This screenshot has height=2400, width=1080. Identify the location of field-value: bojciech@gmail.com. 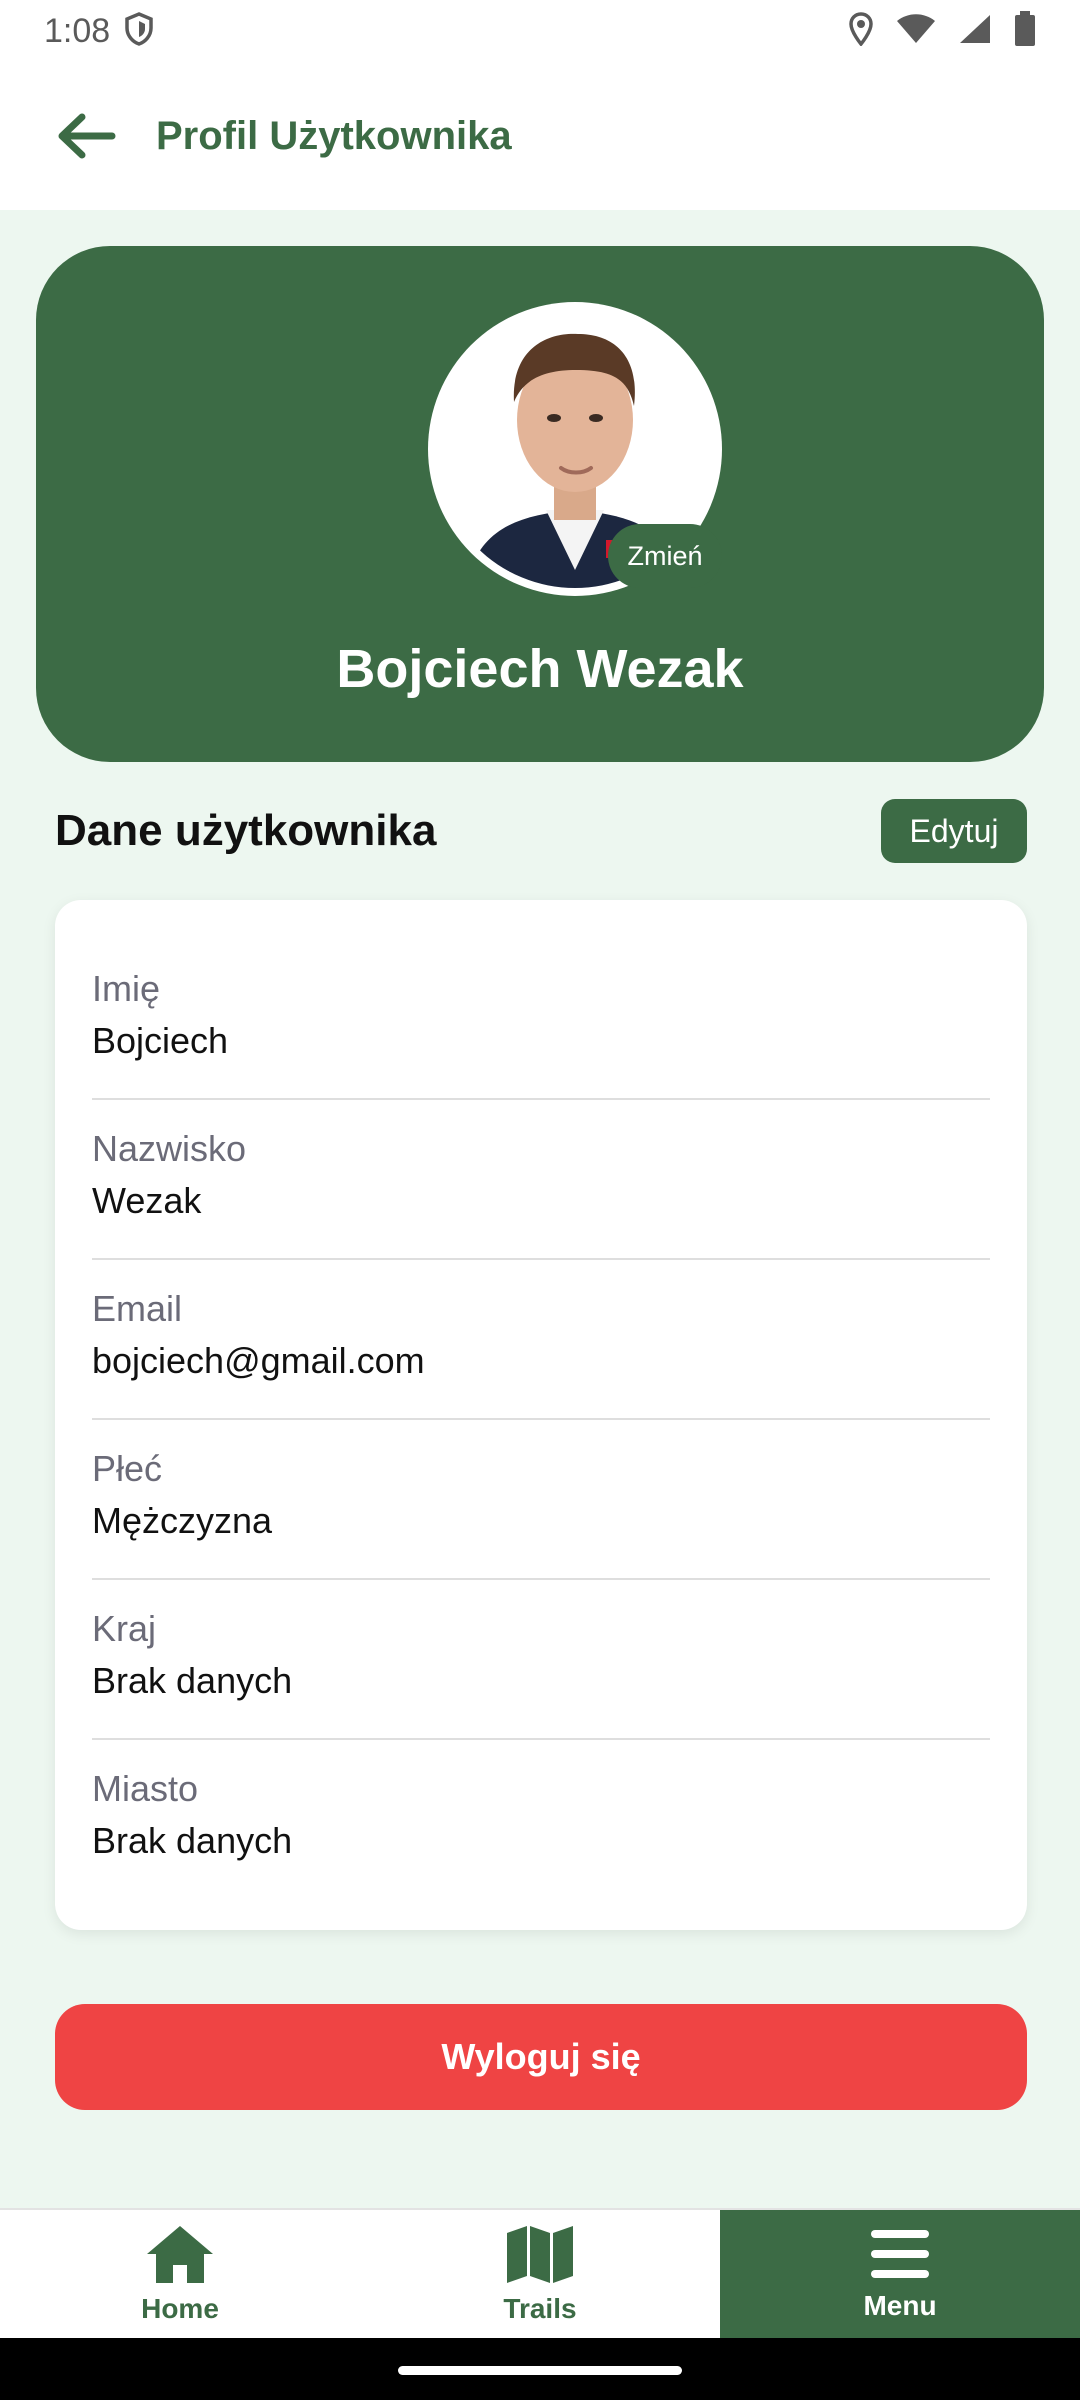
(258, 1360).